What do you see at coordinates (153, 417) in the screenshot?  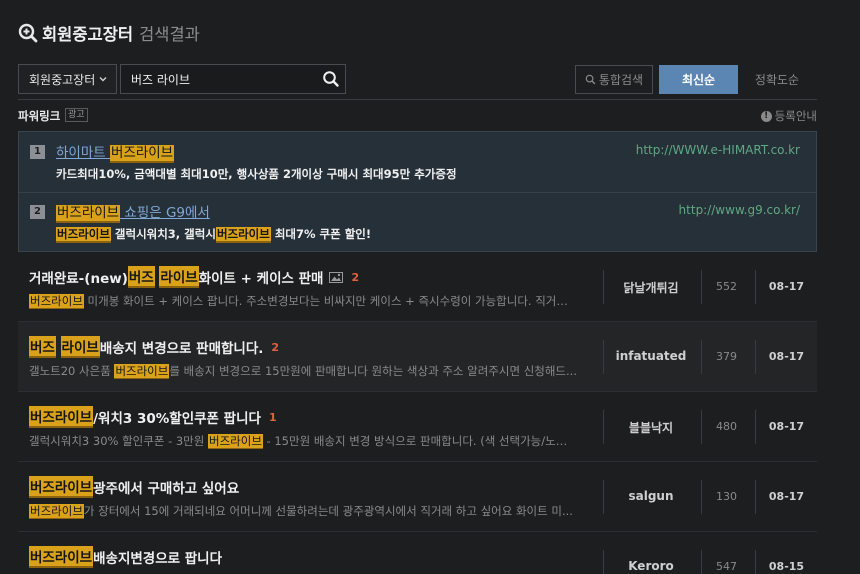 I see `post-title: 버즈라이브/워치3 30%할인쿠폰 팝니다 1` at bounding box center [153, 417].